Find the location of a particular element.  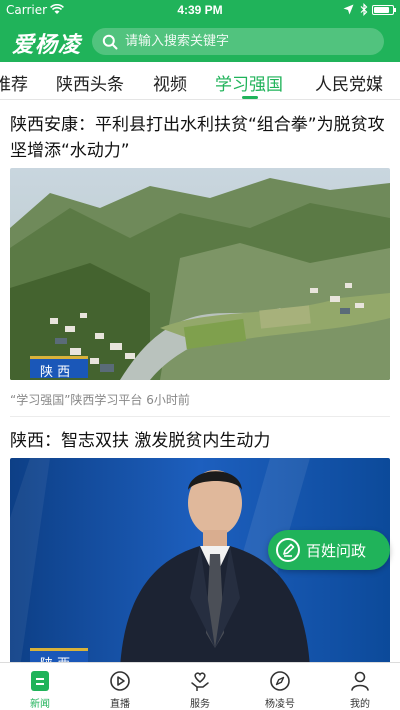

article-meta: “学习强国”陕西学习平台 6小时前 is located at coordinates (100, 399).